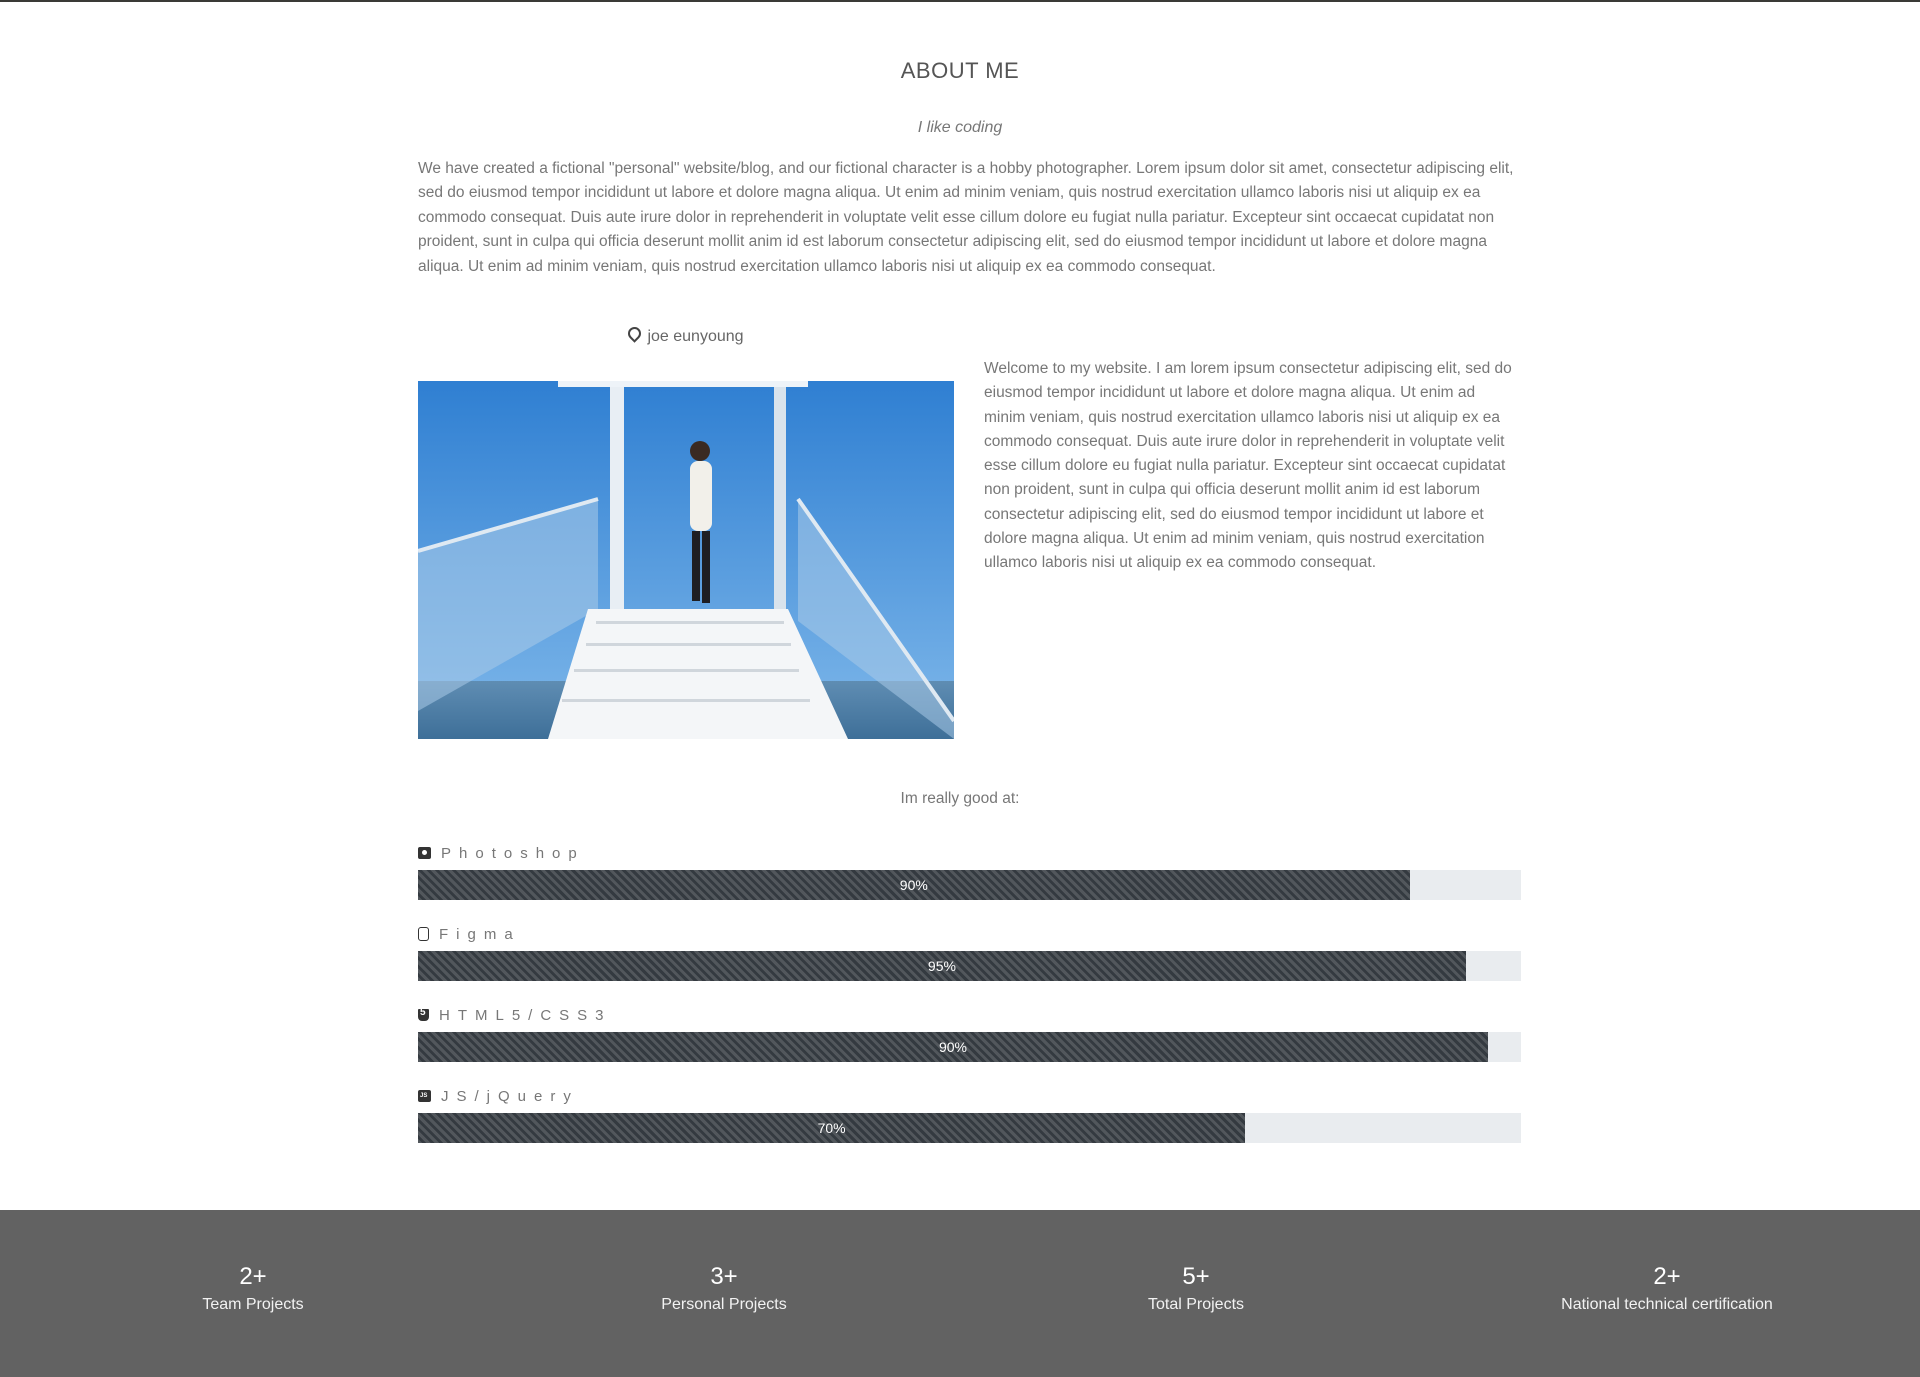 The width and height of the screenshot is (1920, 1377). I want to click on profile-caption: joe eunyoung, so click(686, 335).